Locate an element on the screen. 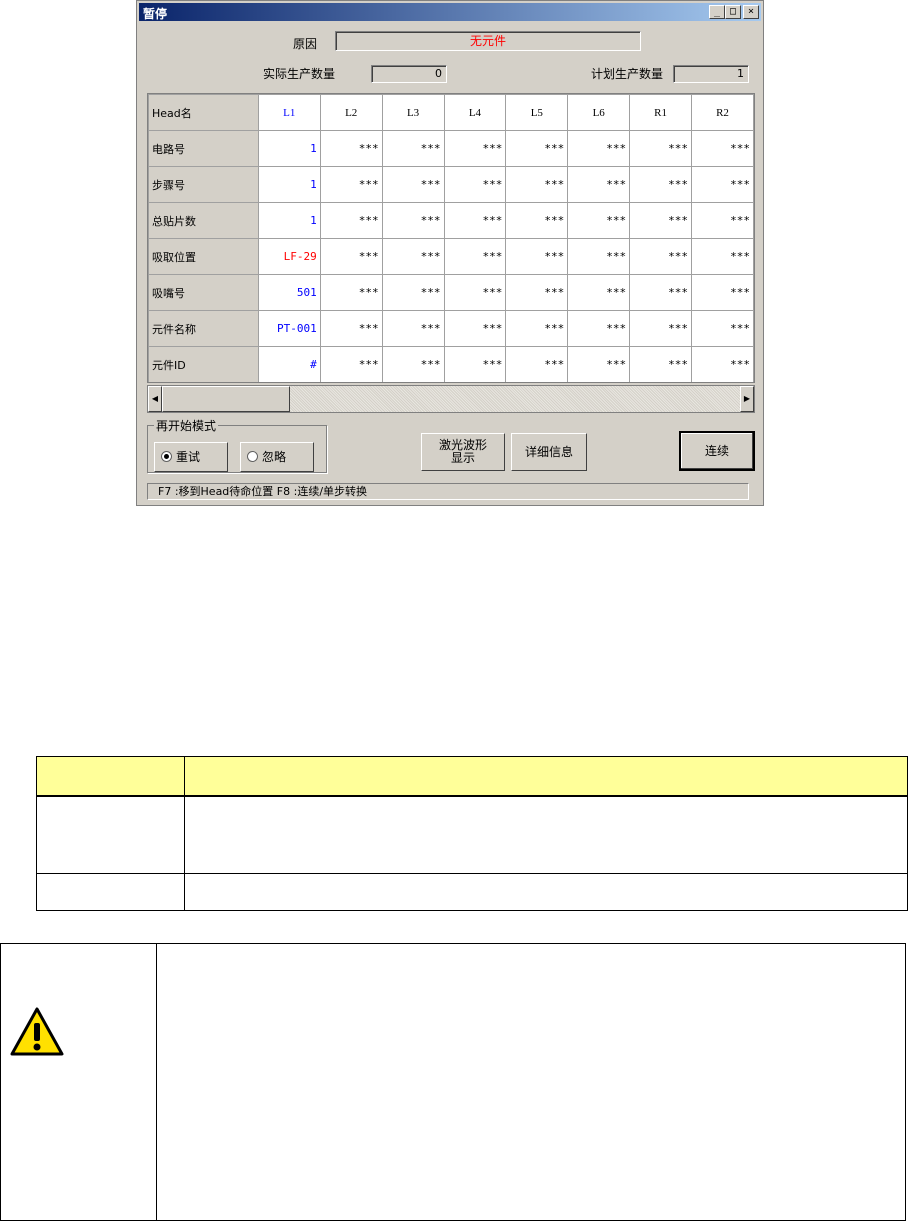 This screenshot has width=908, height=1223. col-header-r2: R2 is located at coordinates (722, 112).